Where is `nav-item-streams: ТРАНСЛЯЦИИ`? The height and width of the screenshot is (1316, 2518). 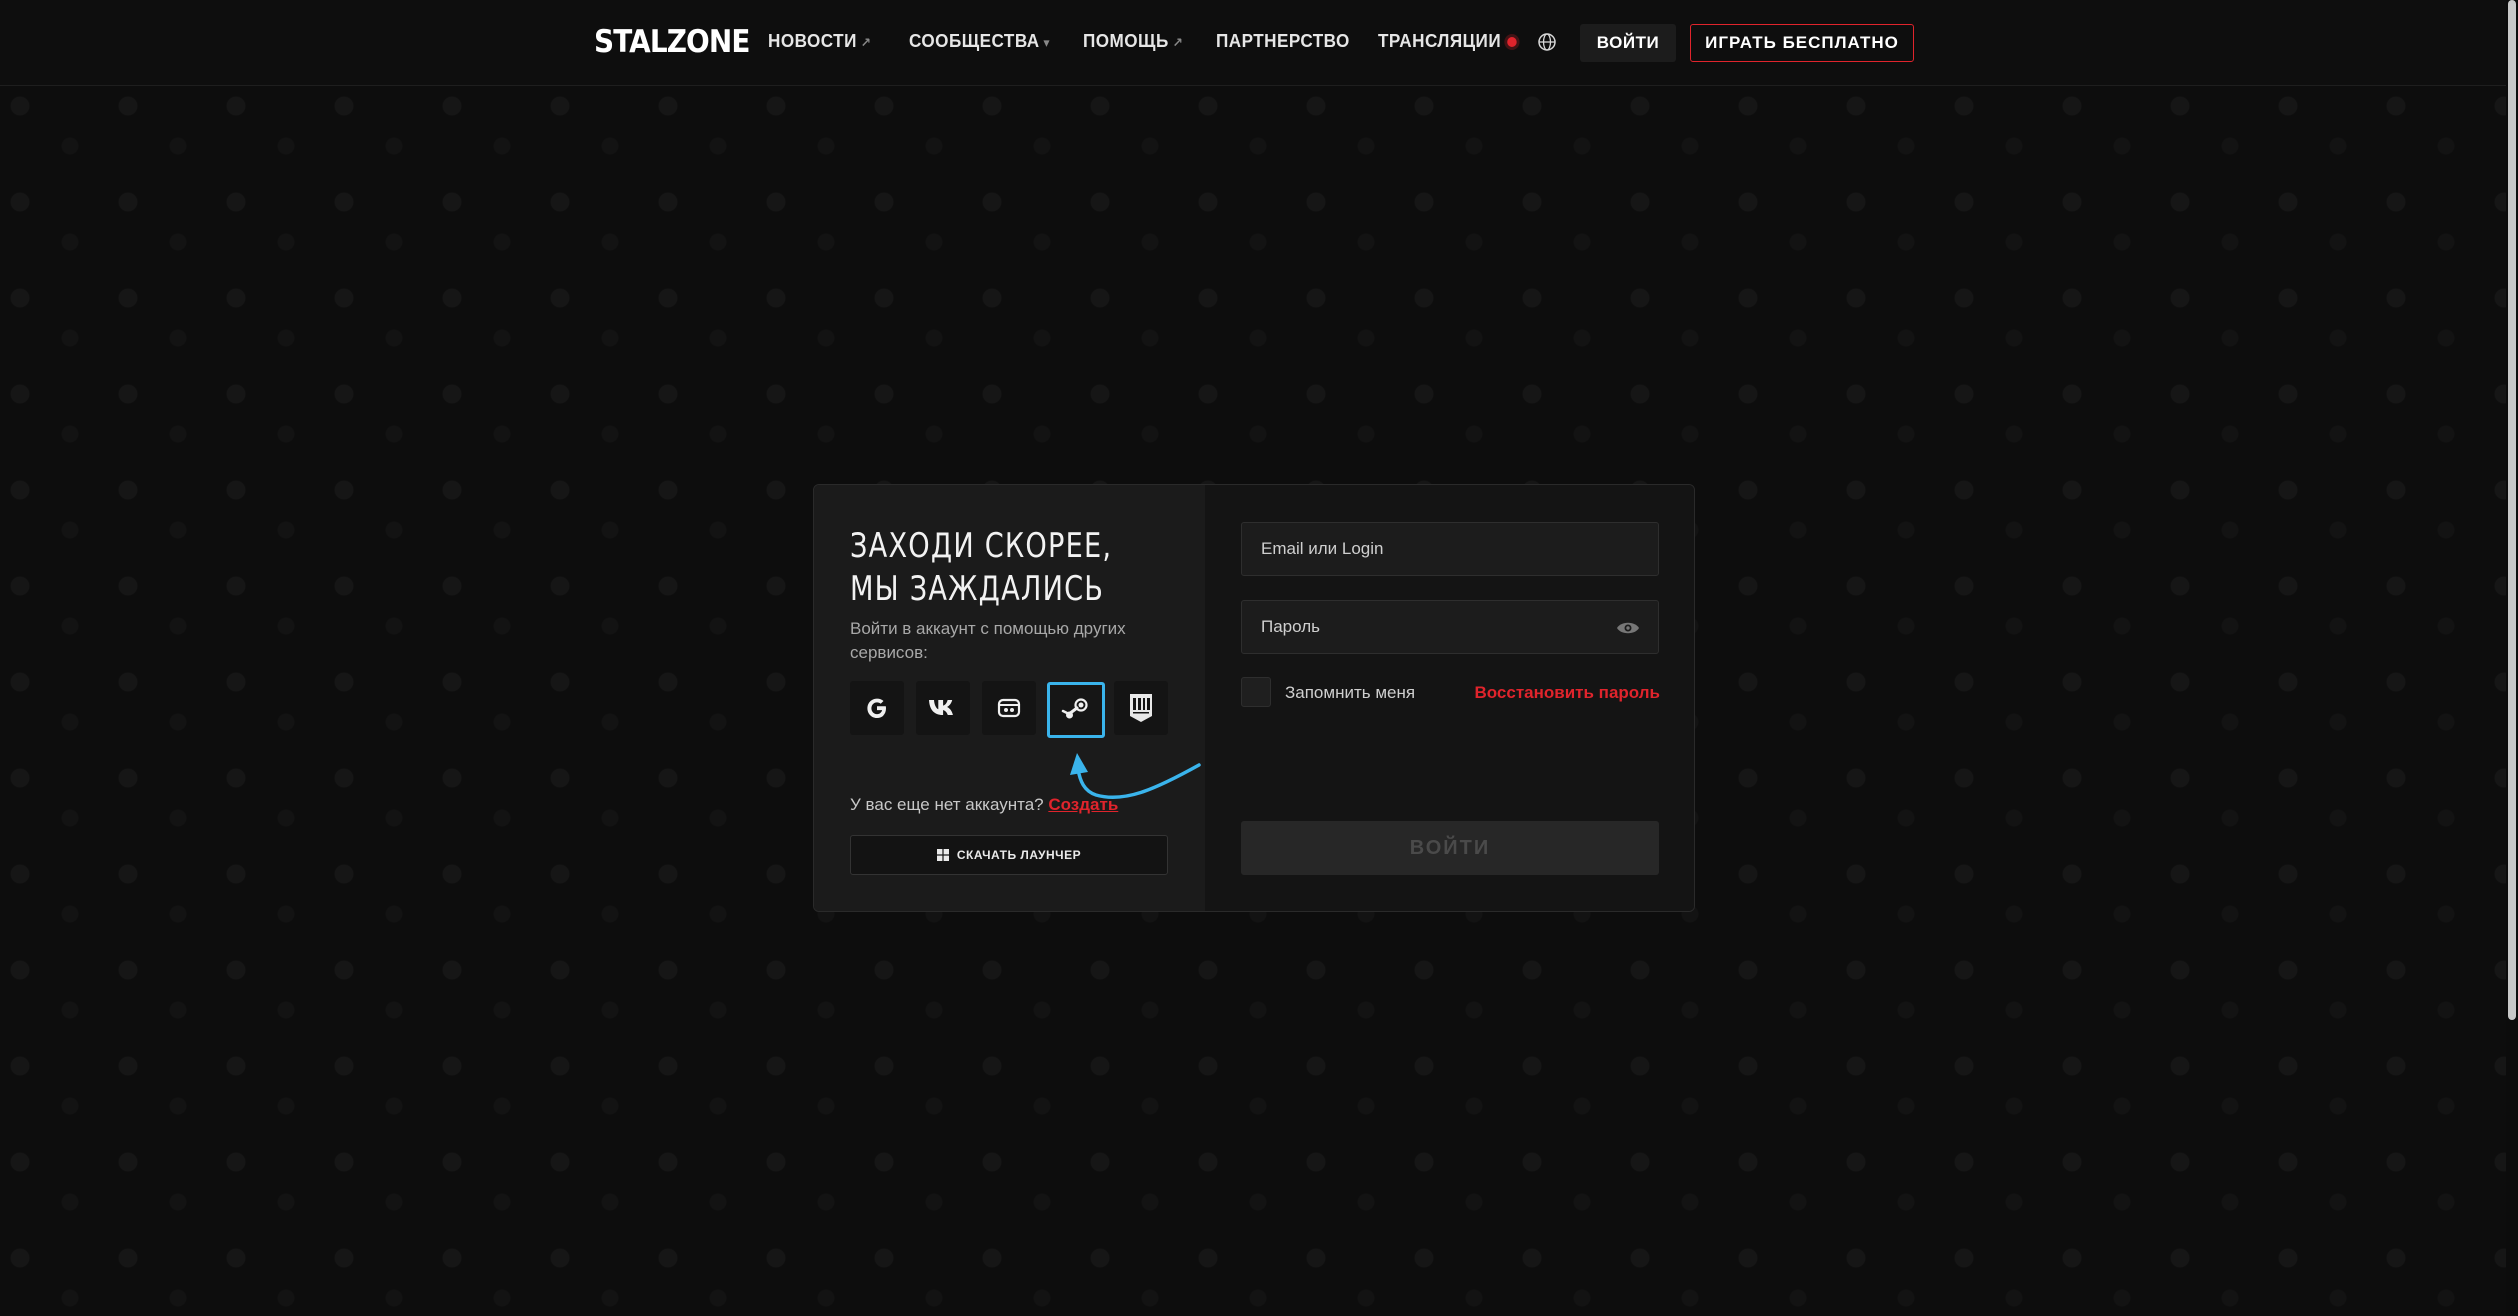
nav-item-streams: ТРАНСЛЯЦИИ is located at coordinates (1447, 41).